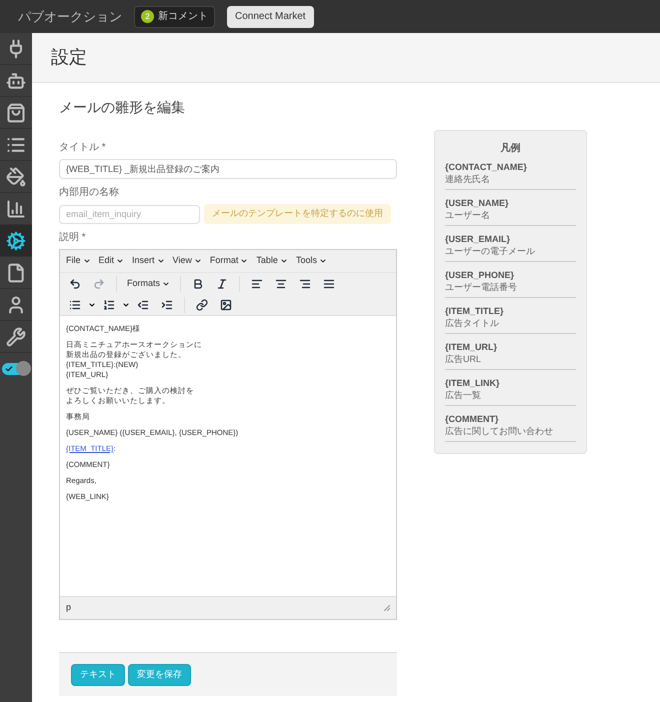 The image size is (660, 702). I want to click on bar-chart-icon, so click(16, 208).